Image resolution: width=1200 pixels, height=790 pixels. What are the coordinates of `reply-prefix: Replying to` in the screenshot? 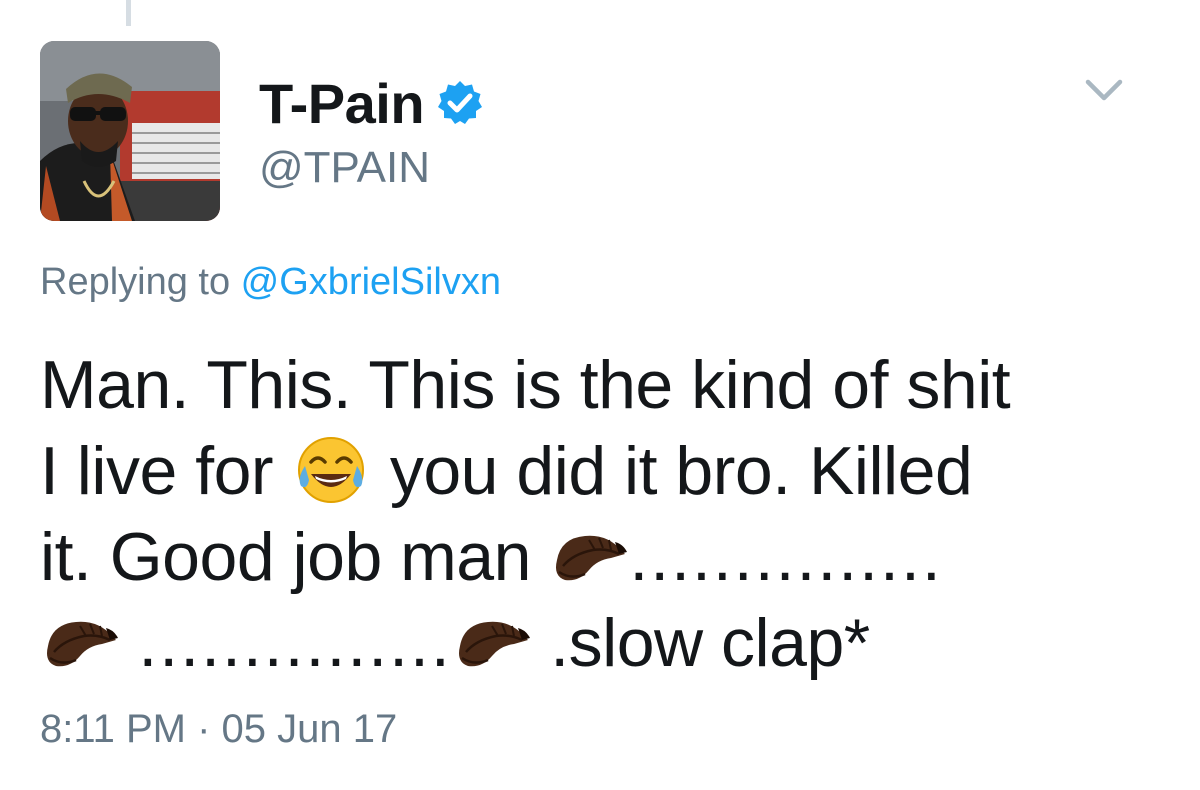 It's located at (140, 282).